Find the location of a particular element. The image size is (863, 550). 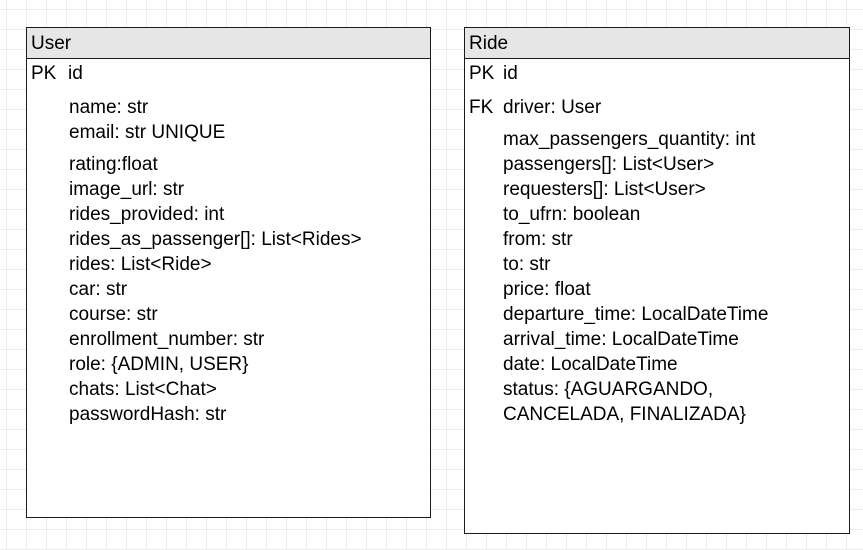

ride-field: price: float is located at coordinates (547, 289).